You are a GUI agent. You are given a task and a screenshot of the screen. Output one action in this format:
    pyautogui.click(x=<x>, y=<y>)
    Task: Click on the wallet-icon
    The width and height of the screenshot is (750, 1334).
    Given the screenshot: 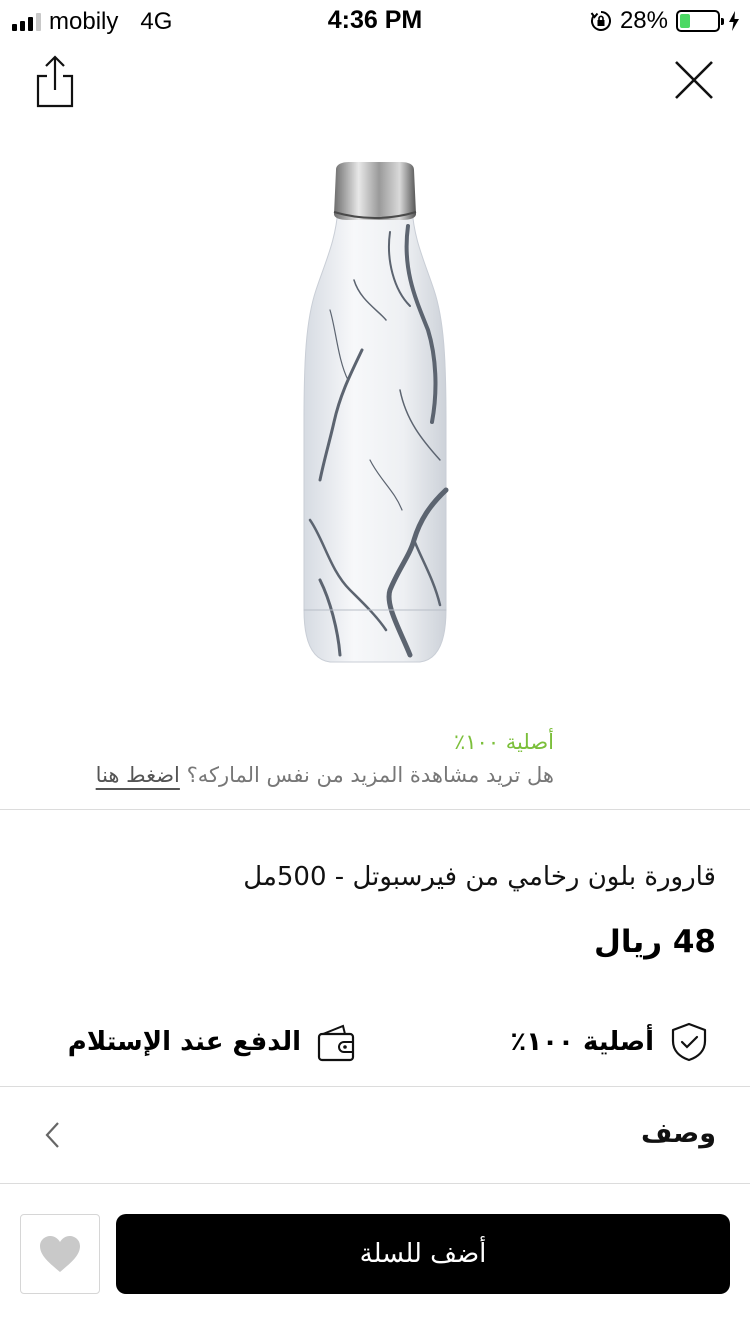 What is the action you would take?
    pyautogui.click(x=336, y=1043)
    